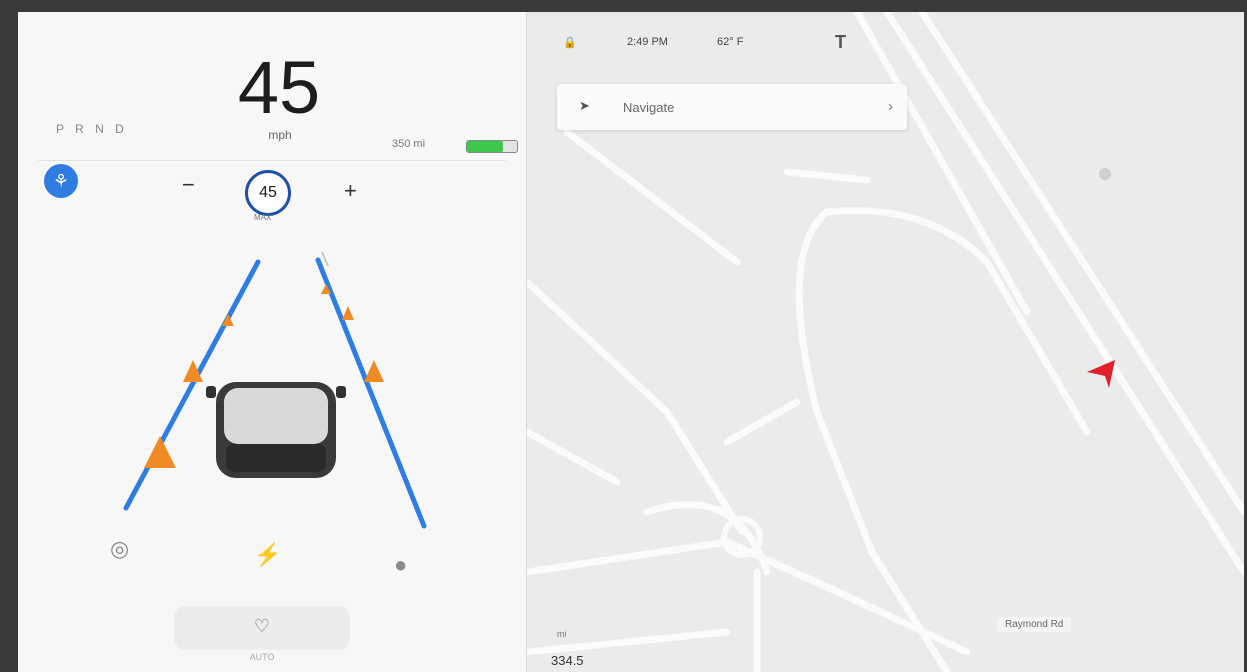  I want to click on ego-car-icon, so click(276, 430).